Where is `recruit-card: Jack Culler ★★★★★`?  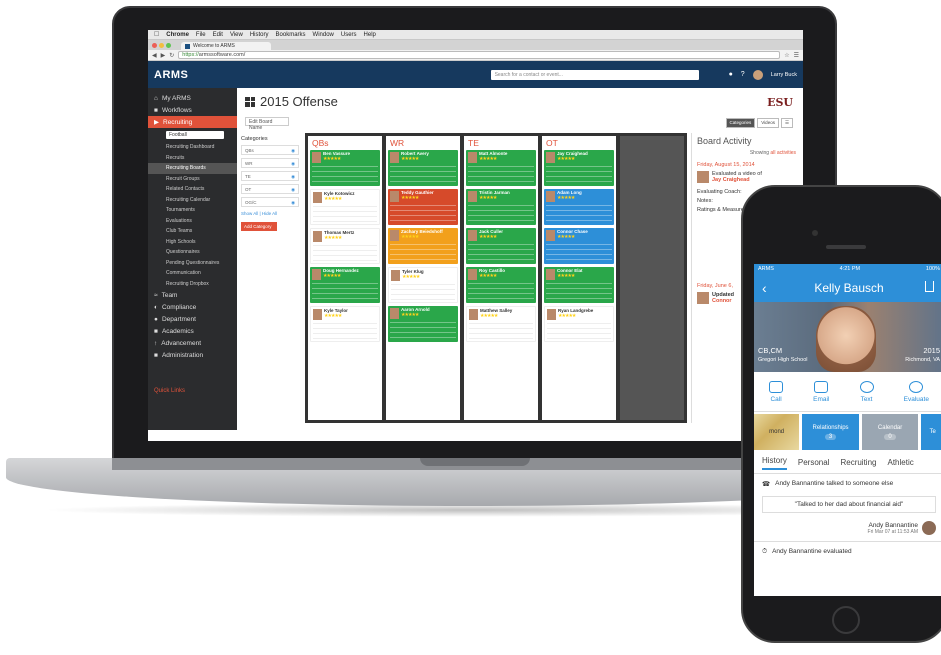 recruit-card: Jack Culler ★★★★★ is located at coordinates (501, 246).